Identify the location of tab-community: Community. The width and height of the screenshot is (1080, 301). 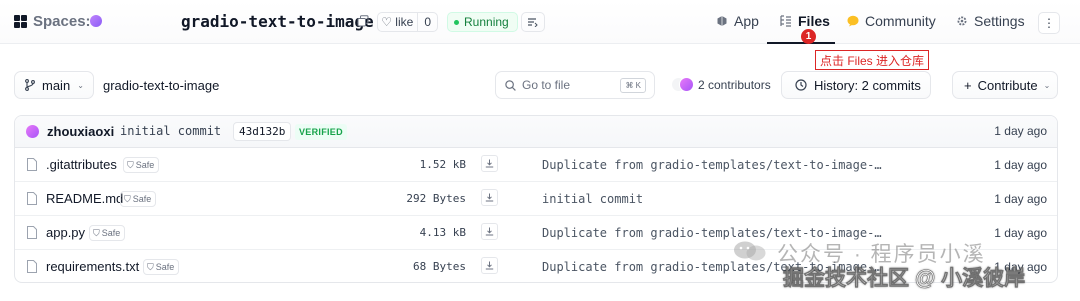
(891, 21).